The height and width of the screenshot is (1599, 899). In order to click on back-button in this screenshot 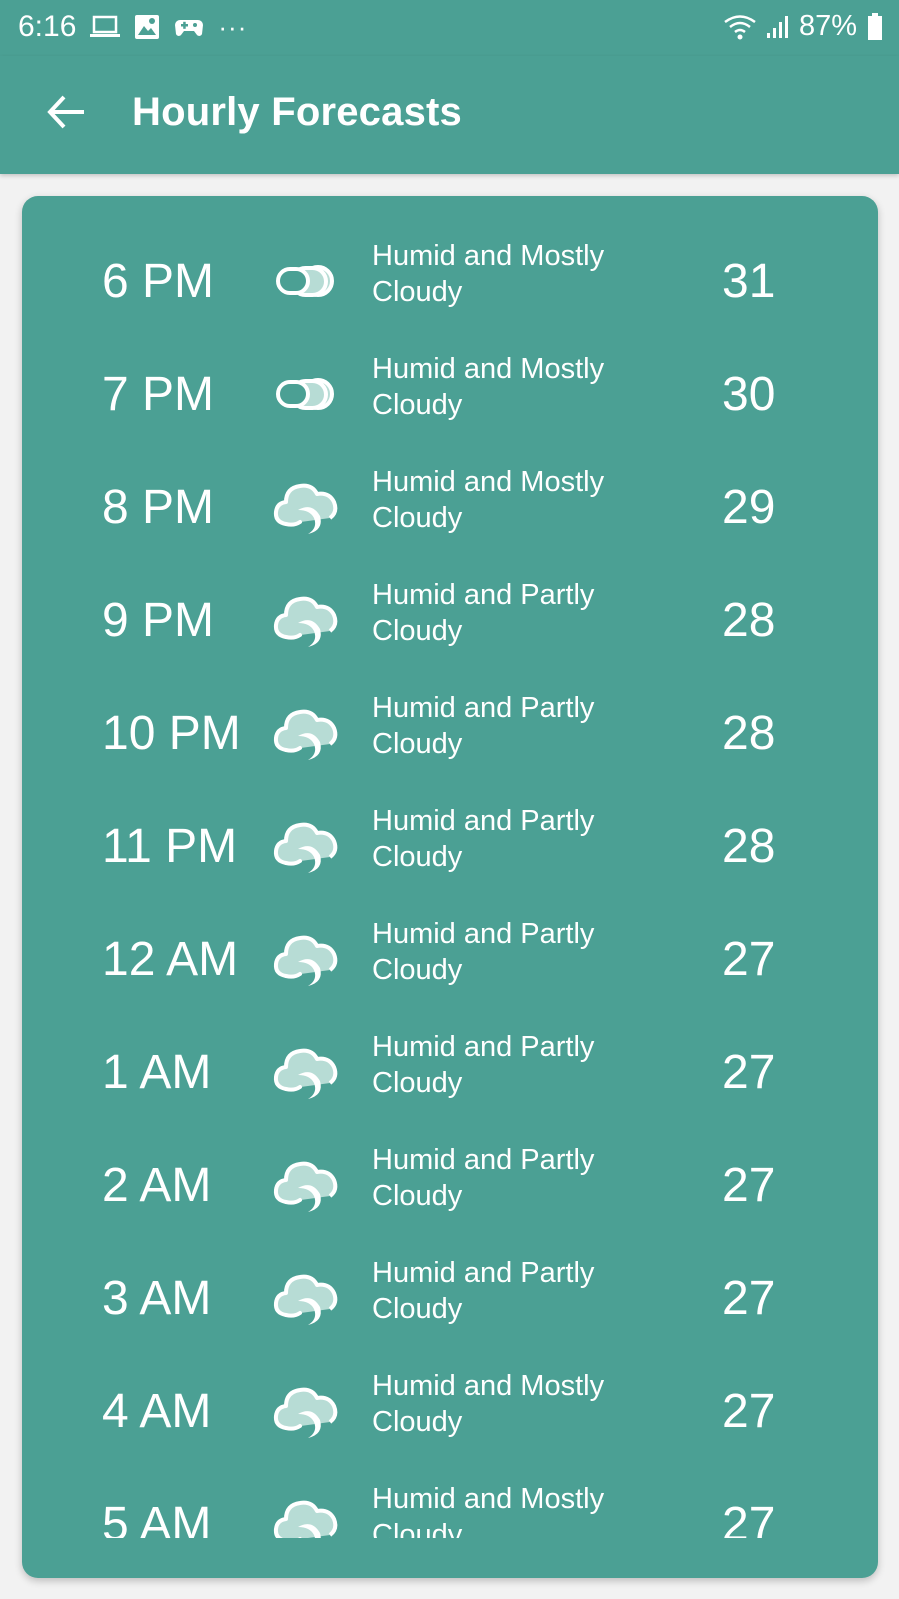, I will do `click(66, 114)`.